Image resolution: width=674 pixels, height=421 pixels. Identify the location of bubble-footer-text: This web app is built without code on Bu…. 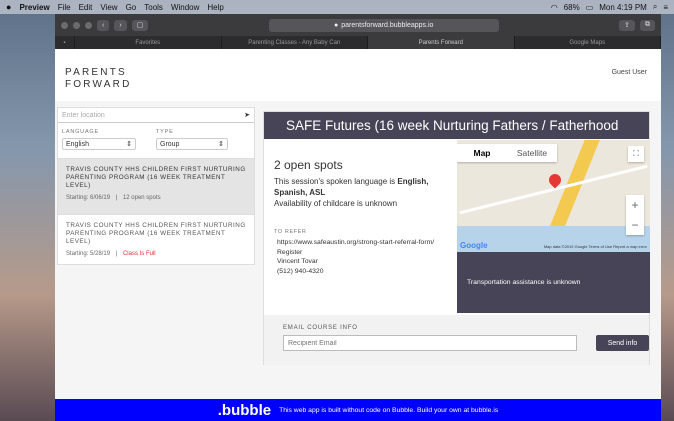
(389, 410).